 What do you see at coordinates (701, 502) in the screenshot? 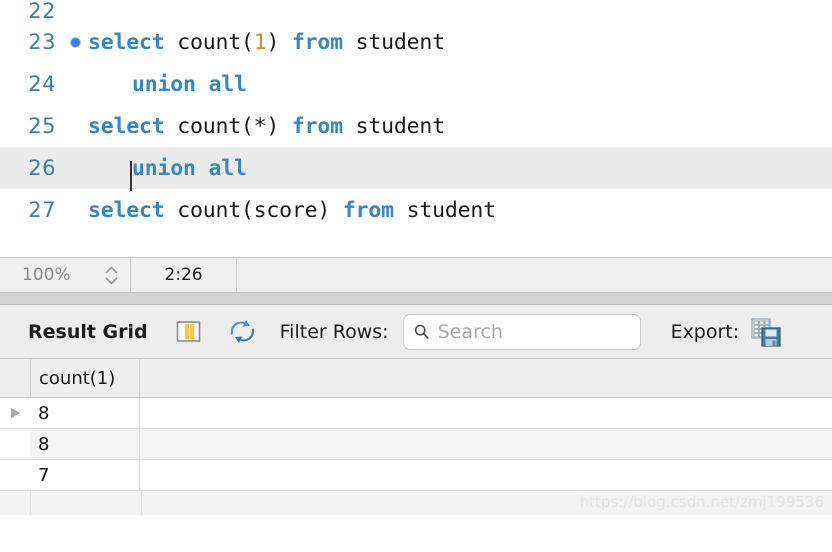
I see `watermark-text: https://blog.csdn.net/zmj199536` at bounding box center [701, 502].